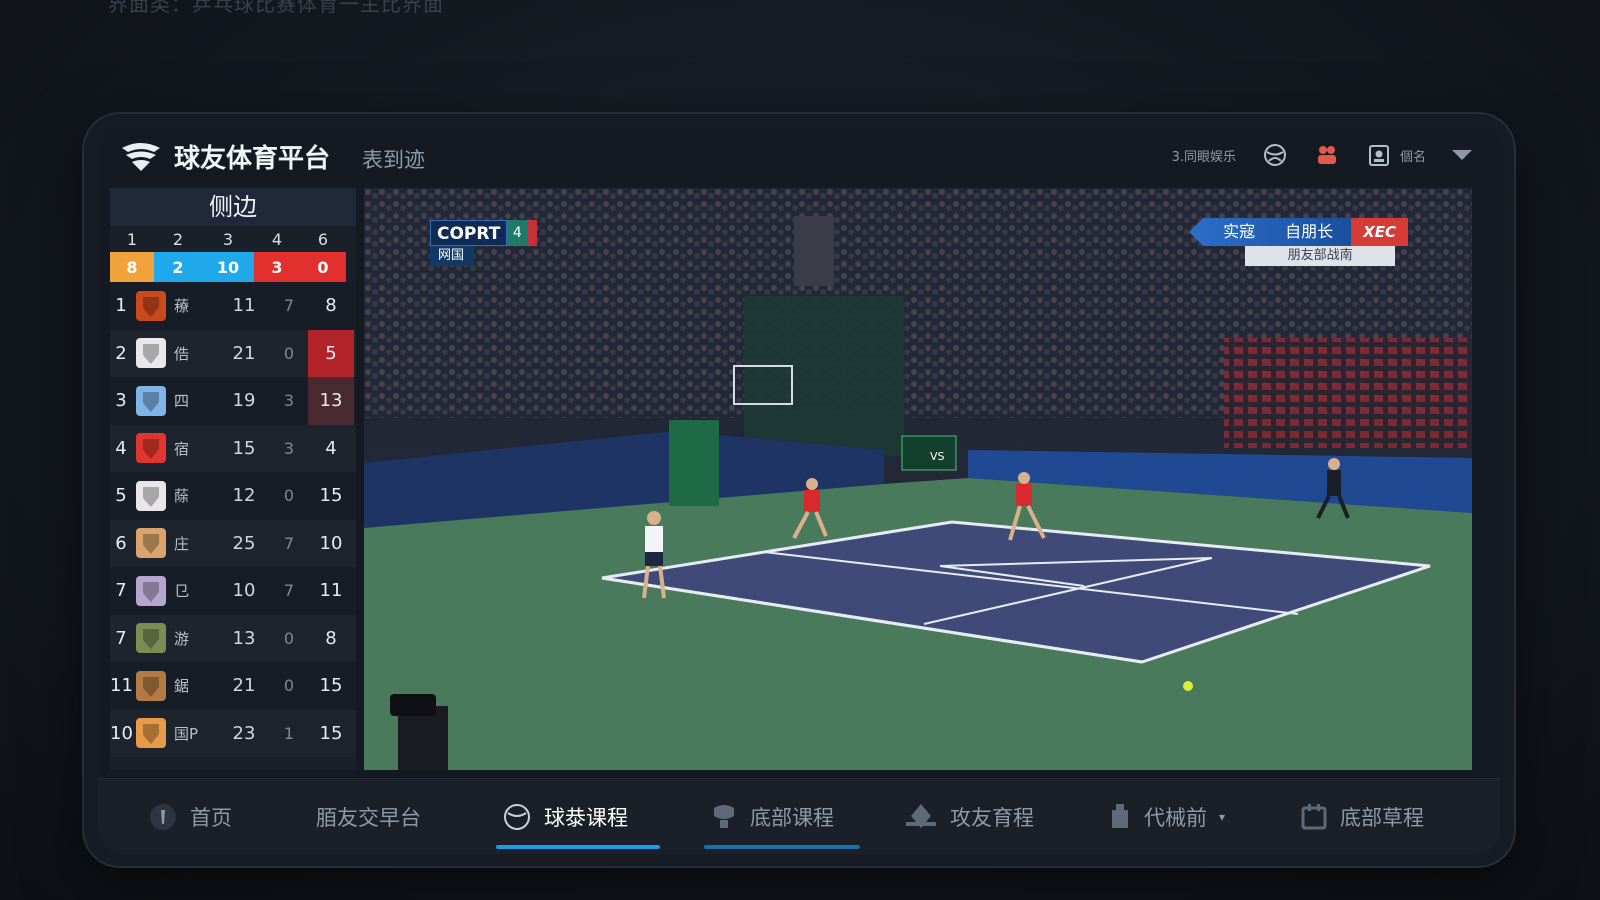 The image size is (1600, 900). What do you see at coordinates (190, 816) in the screenshot?
I see `nav-item-home: 首页` at bounding box center [190, 816].